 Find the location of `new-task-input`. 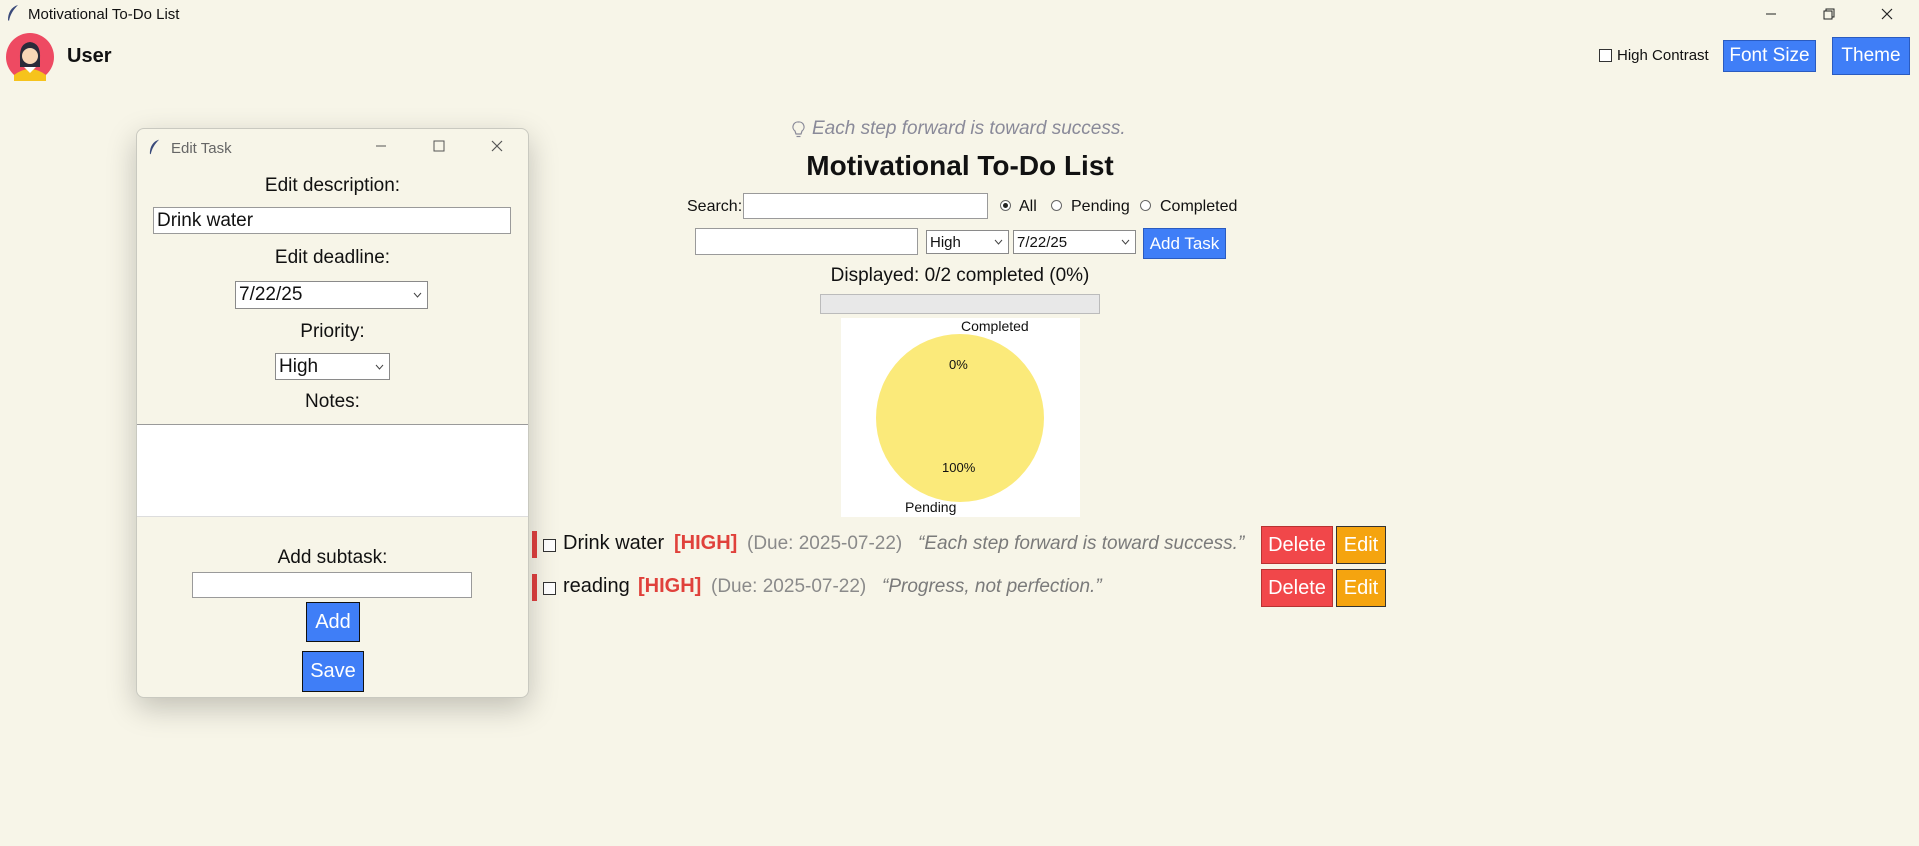

new-task-input is located at coordinates (806, 241).